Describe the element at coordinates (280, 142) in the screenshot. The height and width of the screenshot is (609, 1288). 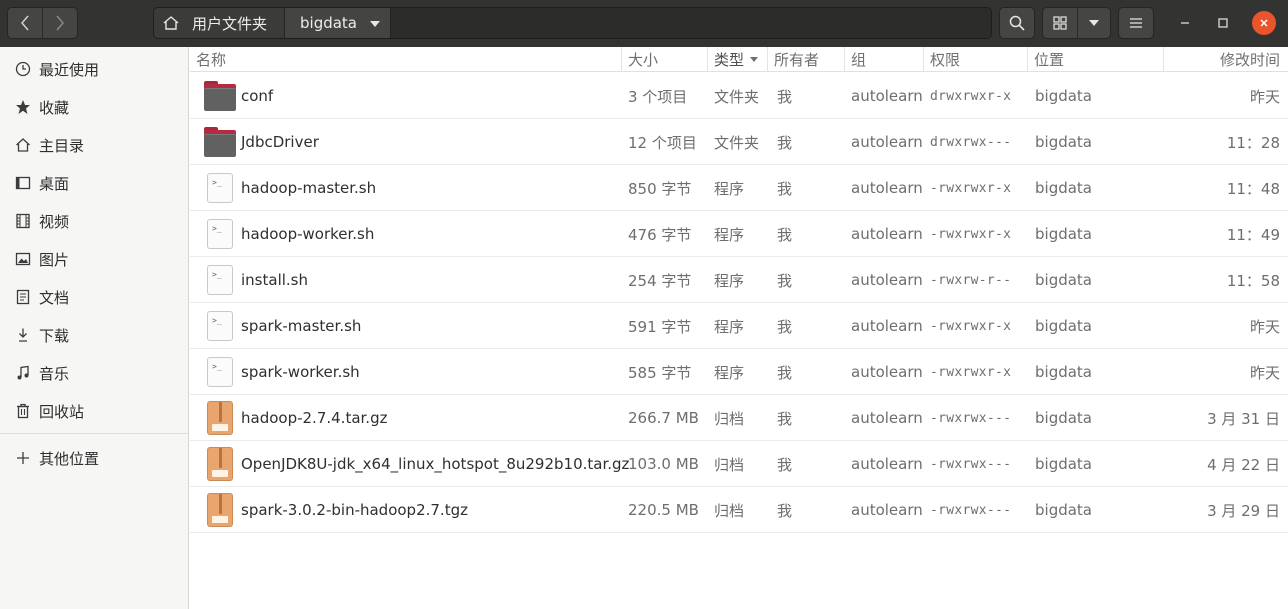
I see `file-name: JdbcDriver` at that location.